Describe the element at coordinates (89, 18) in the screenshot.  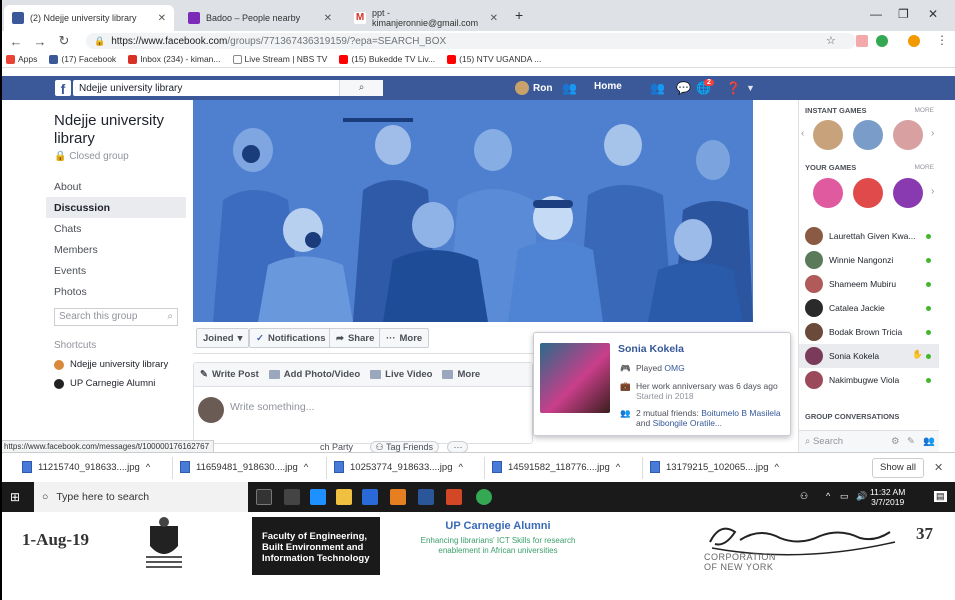
I see `tab-ndejje: (2) Ndejje university library ✕` at that location.